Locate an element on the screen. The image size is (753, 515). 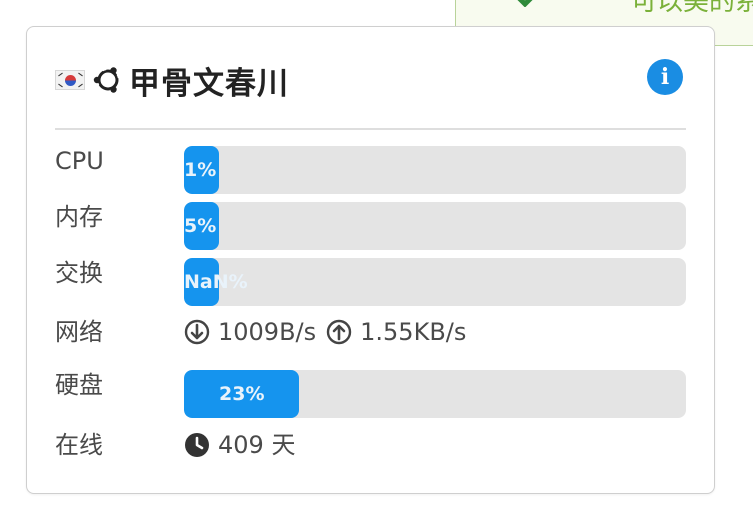
uptime-value-group: 409 天 is located at coordinates (239, 445).